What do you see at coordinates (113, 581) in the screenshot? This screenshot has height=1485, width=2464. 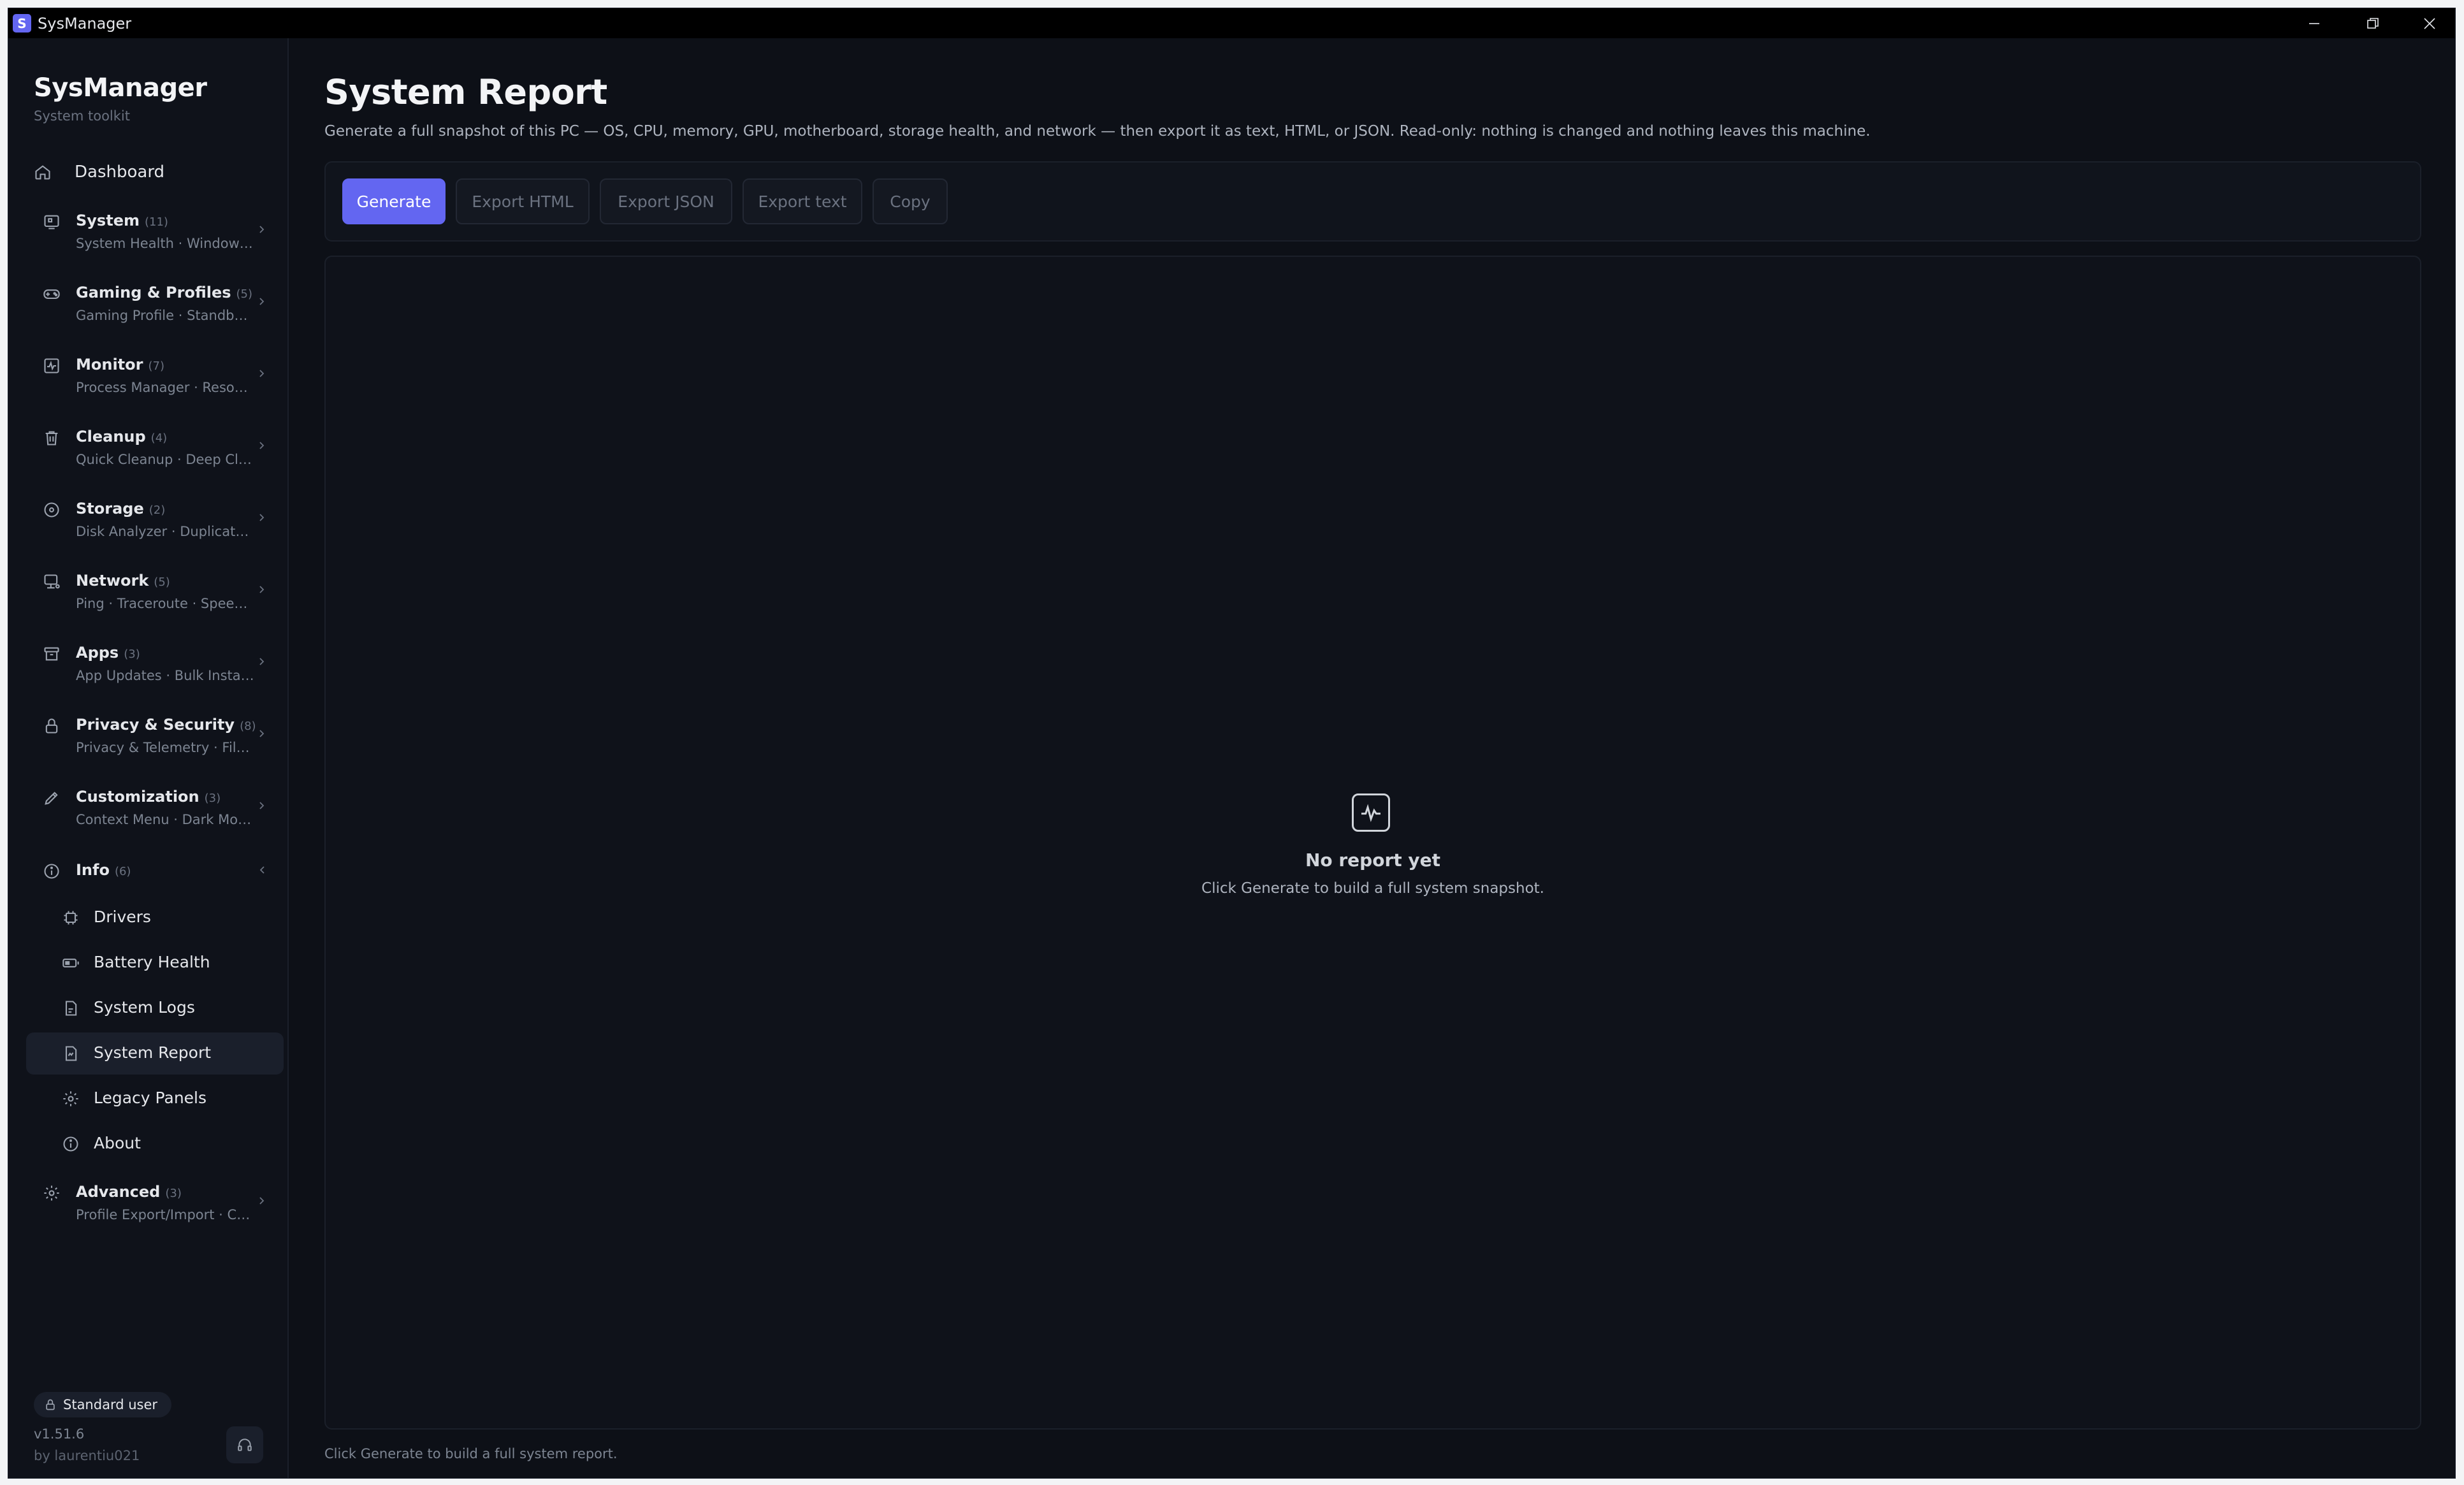 I see `sidebar-group-label: Network` at bounding box center [113, 581].